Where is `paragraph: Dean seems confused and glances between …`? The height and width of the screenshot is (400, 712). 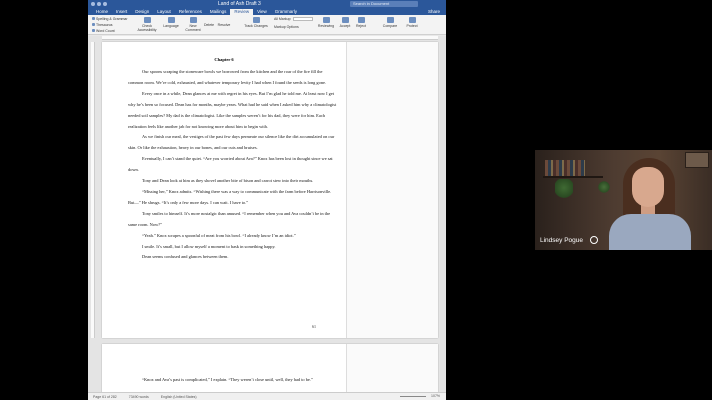 paragraph: Dean seems confused and glances between … is located at coordinates (185, 257).